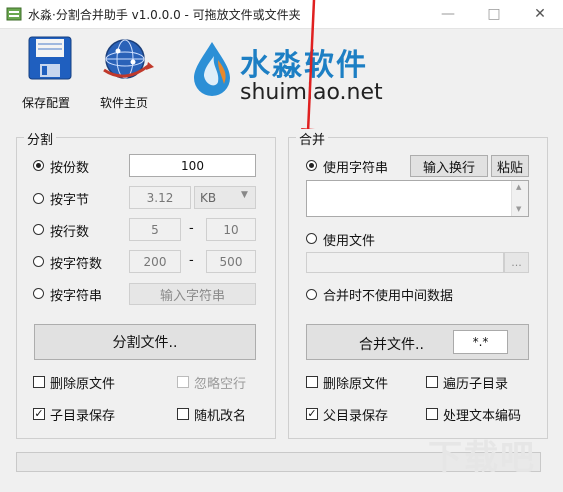  I want to click on scroll-up-icon: ▲, so click(518, 187).